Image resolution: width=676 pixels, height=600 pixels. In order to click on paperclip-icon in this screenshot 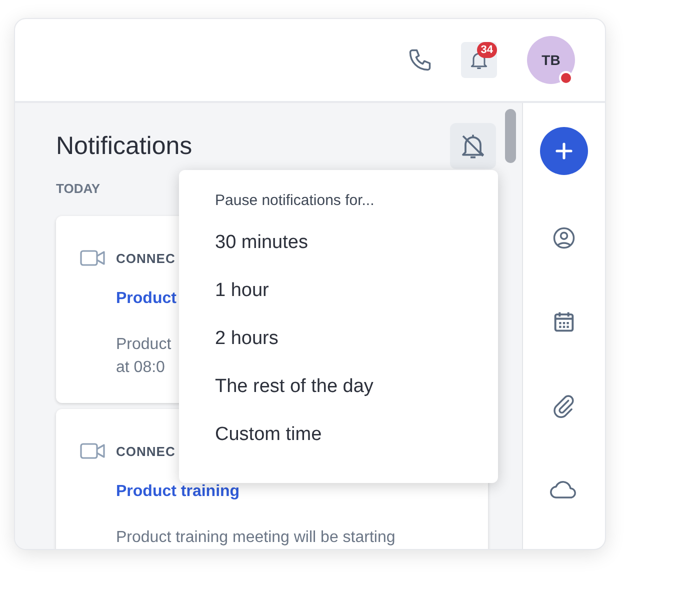, I will do `click(564, 406)`.